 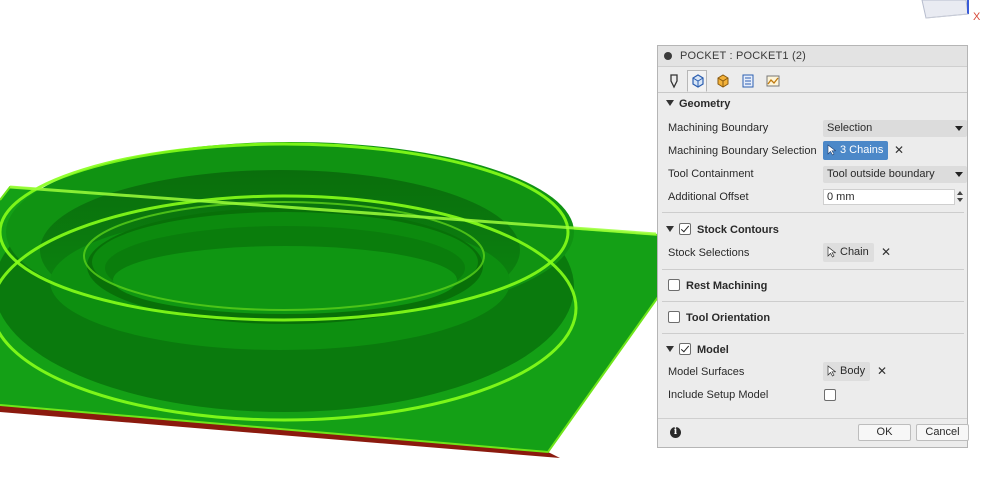 I want to click on info-icon: i, so click(x=675, y=432).